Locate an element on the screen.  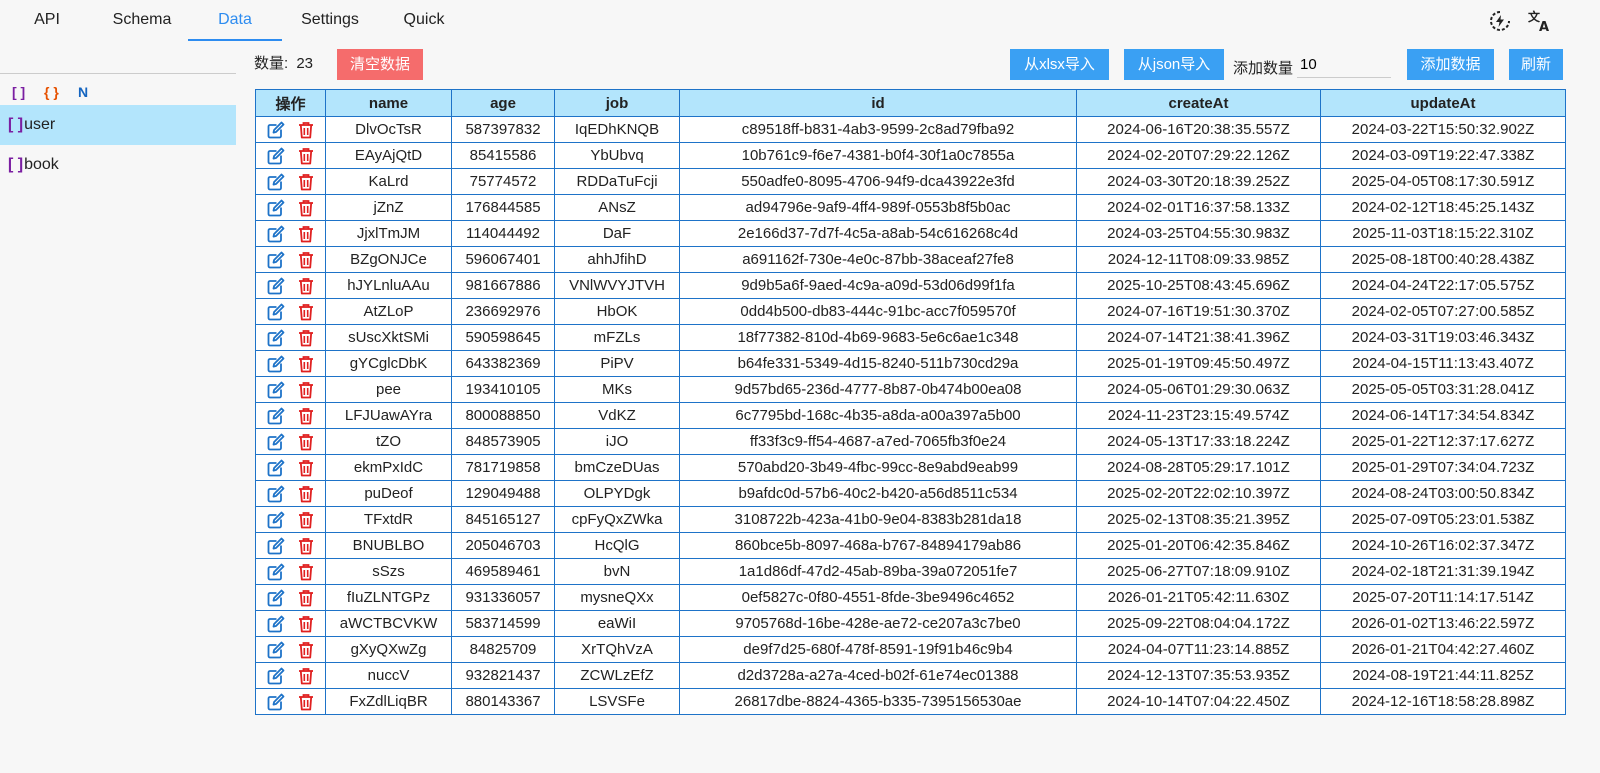
cell-updateat: 2024-02-18T21:31:39.194Z is located at coordinates (1443, 571).